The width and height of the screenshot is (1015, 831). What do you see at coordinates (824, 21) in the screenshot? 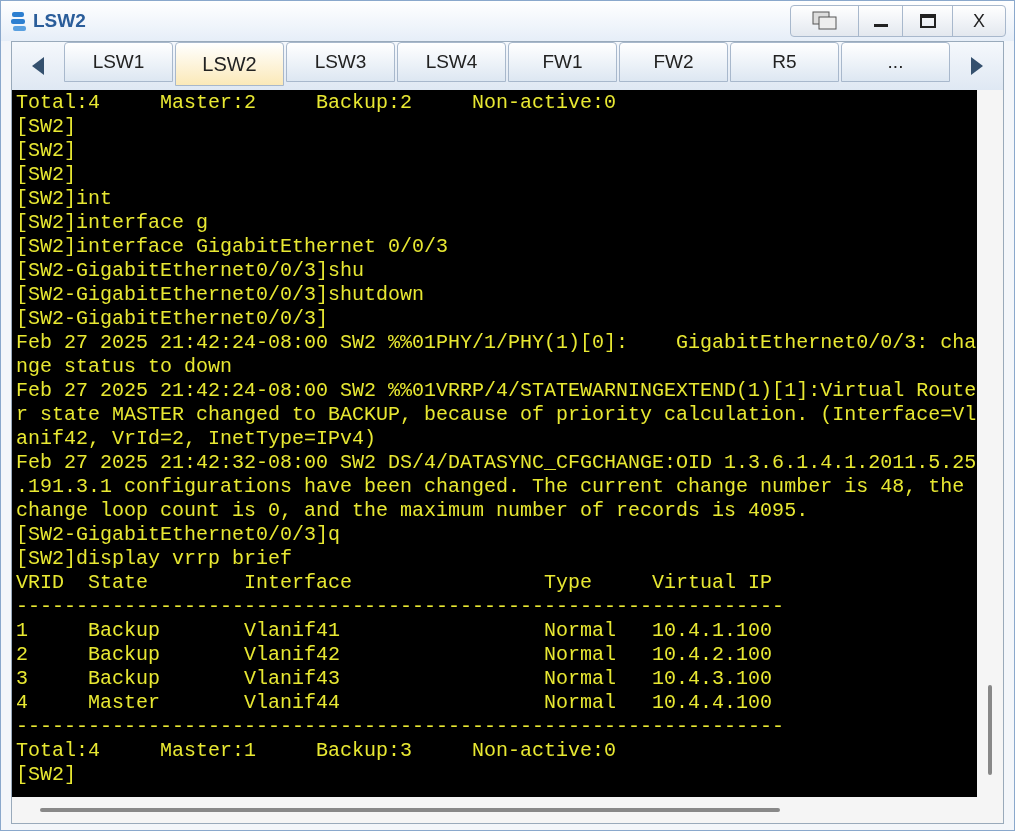
I see `windows-icon` at bounding box center [824, 21].